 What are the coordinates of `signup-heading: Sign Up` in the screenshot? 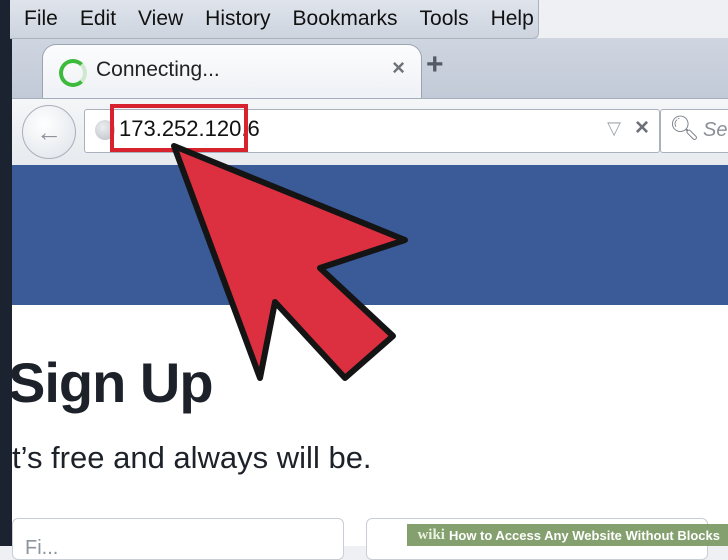 It's located at (111, 382).